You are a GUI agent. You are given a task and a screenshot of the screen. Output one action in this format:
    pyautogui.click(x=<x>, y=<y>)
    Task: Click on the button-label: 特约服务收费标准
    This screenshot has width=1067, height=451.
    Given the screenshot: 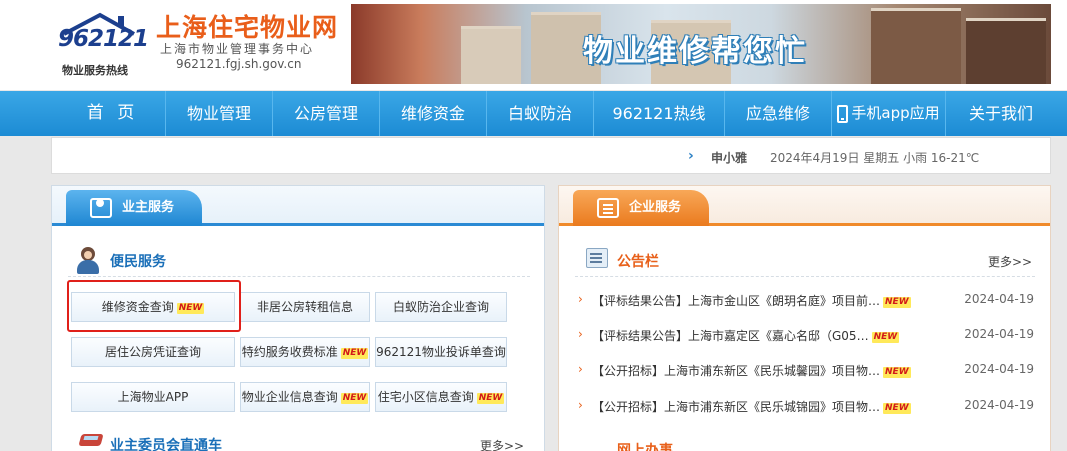 What is the action you would take?
    pyautogui.click(x=289, y=352)
    